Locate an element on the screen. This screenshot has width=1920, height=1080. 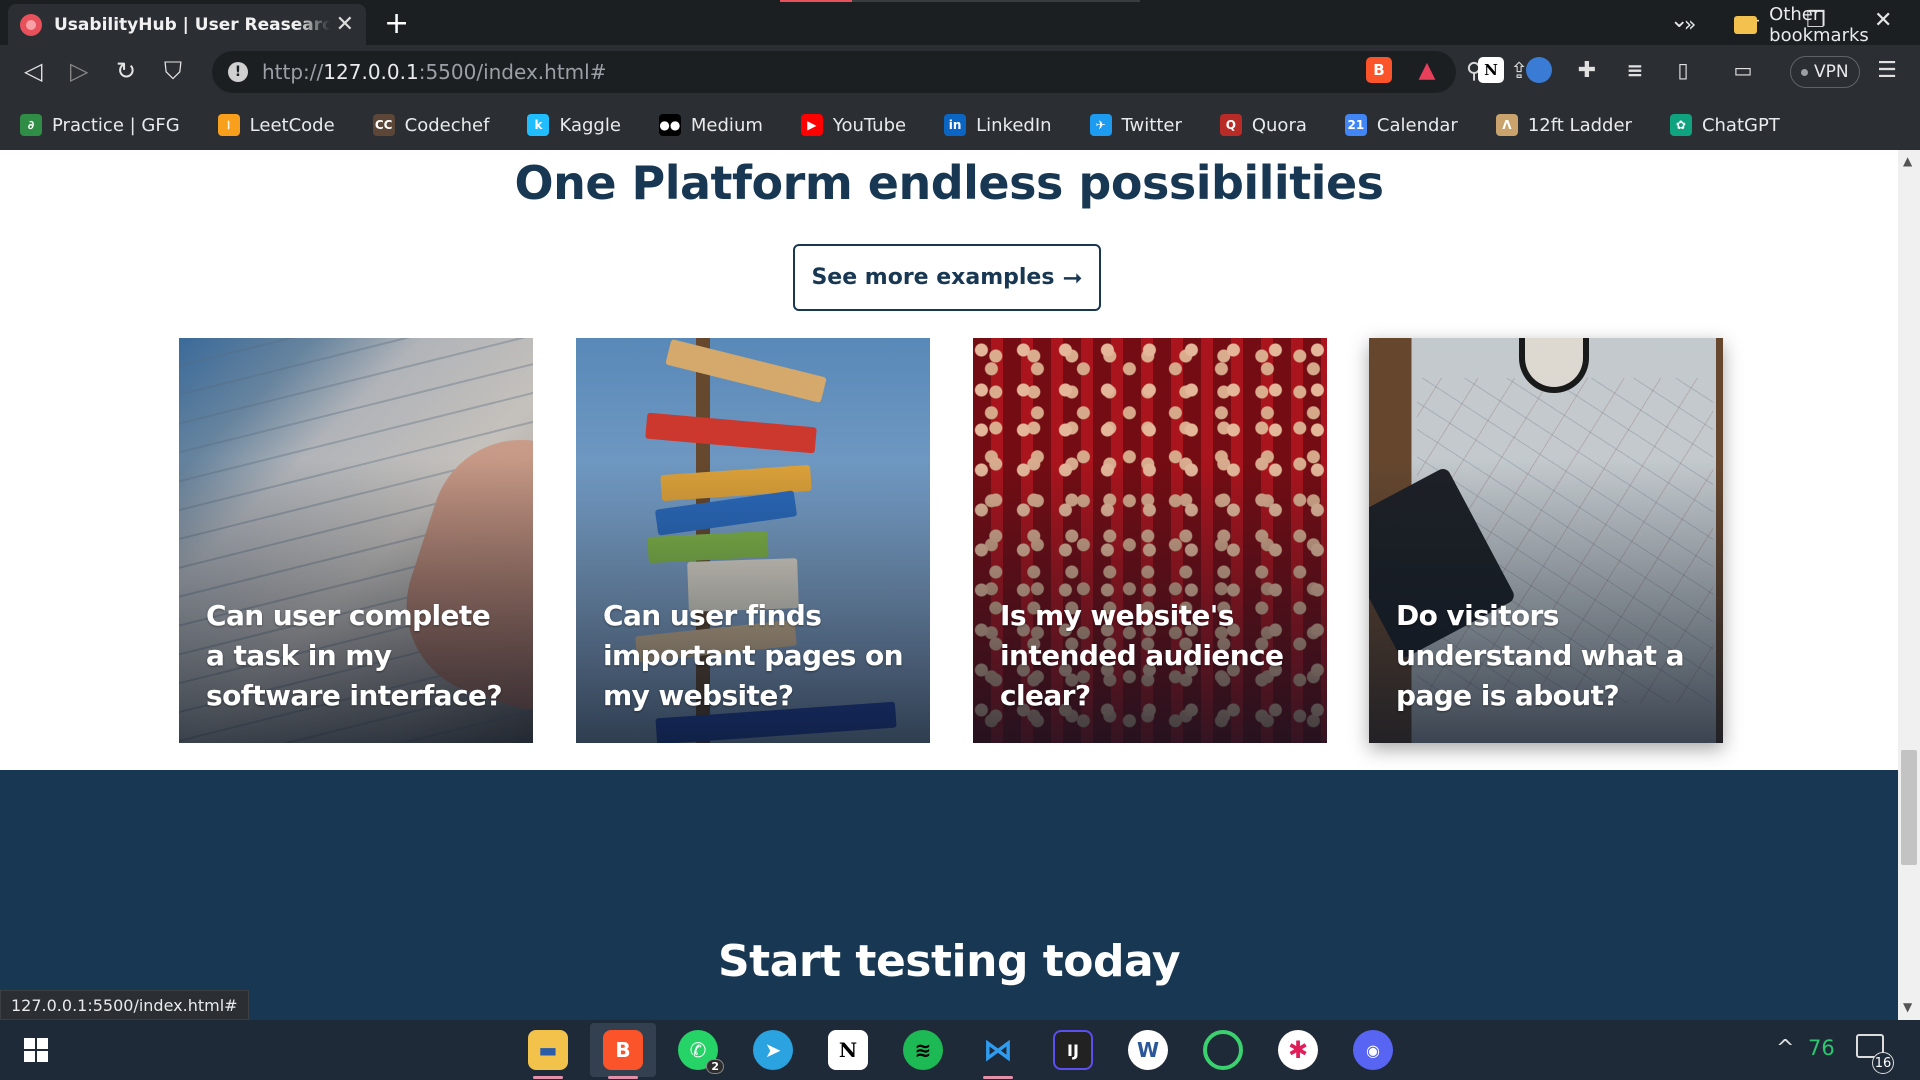
profile-extension-icon is located at coordinates (1539, 70).